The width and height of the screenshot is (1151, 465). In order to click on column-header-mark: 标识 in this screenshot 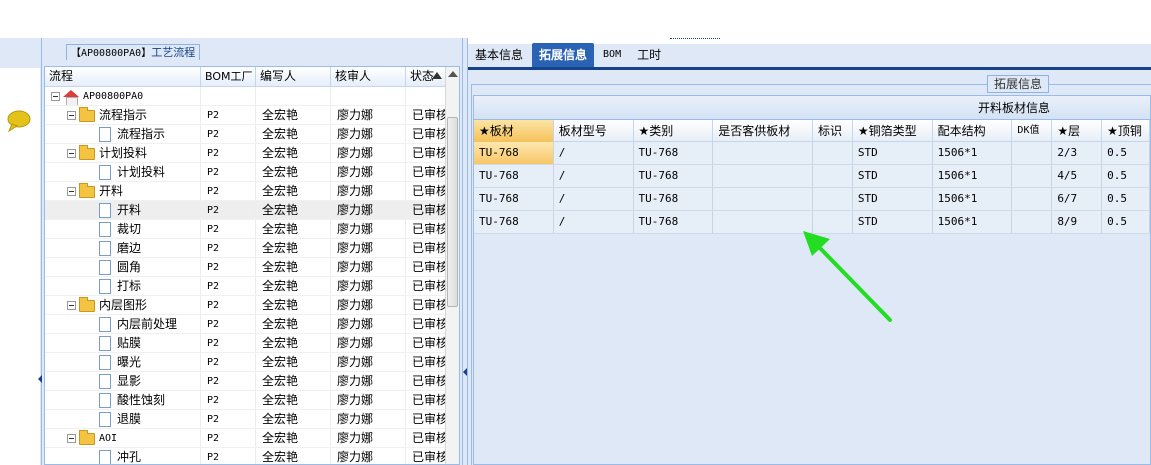, I will do `click(833, 131)`.